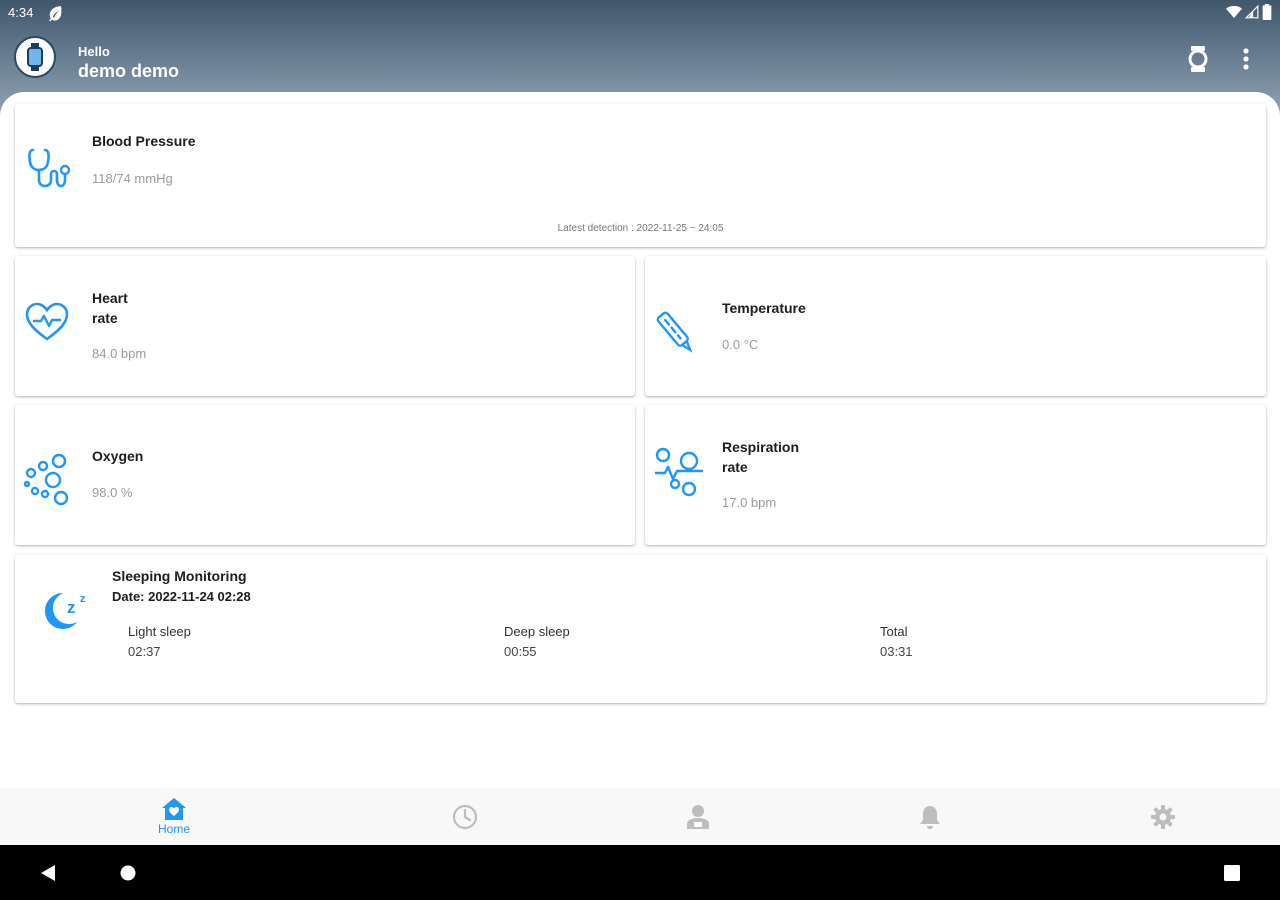 The width and height of the screenshot is (1280, 900). What do you see at coordinates (55, 14) in the screenshot?
I see `leaf-icon` at bounding box center [55, 14].